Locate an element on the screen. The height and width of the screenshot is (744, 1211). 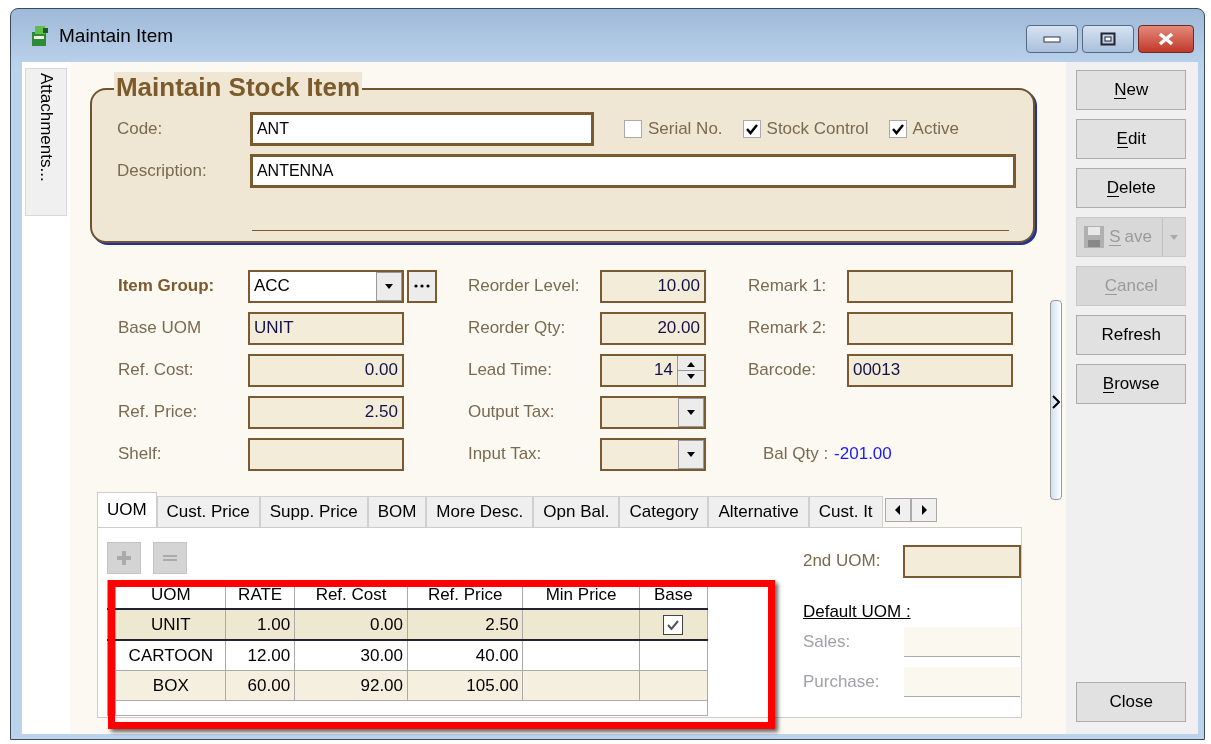
checkbox-label: Stock Control is located at coordinates (817, 129).